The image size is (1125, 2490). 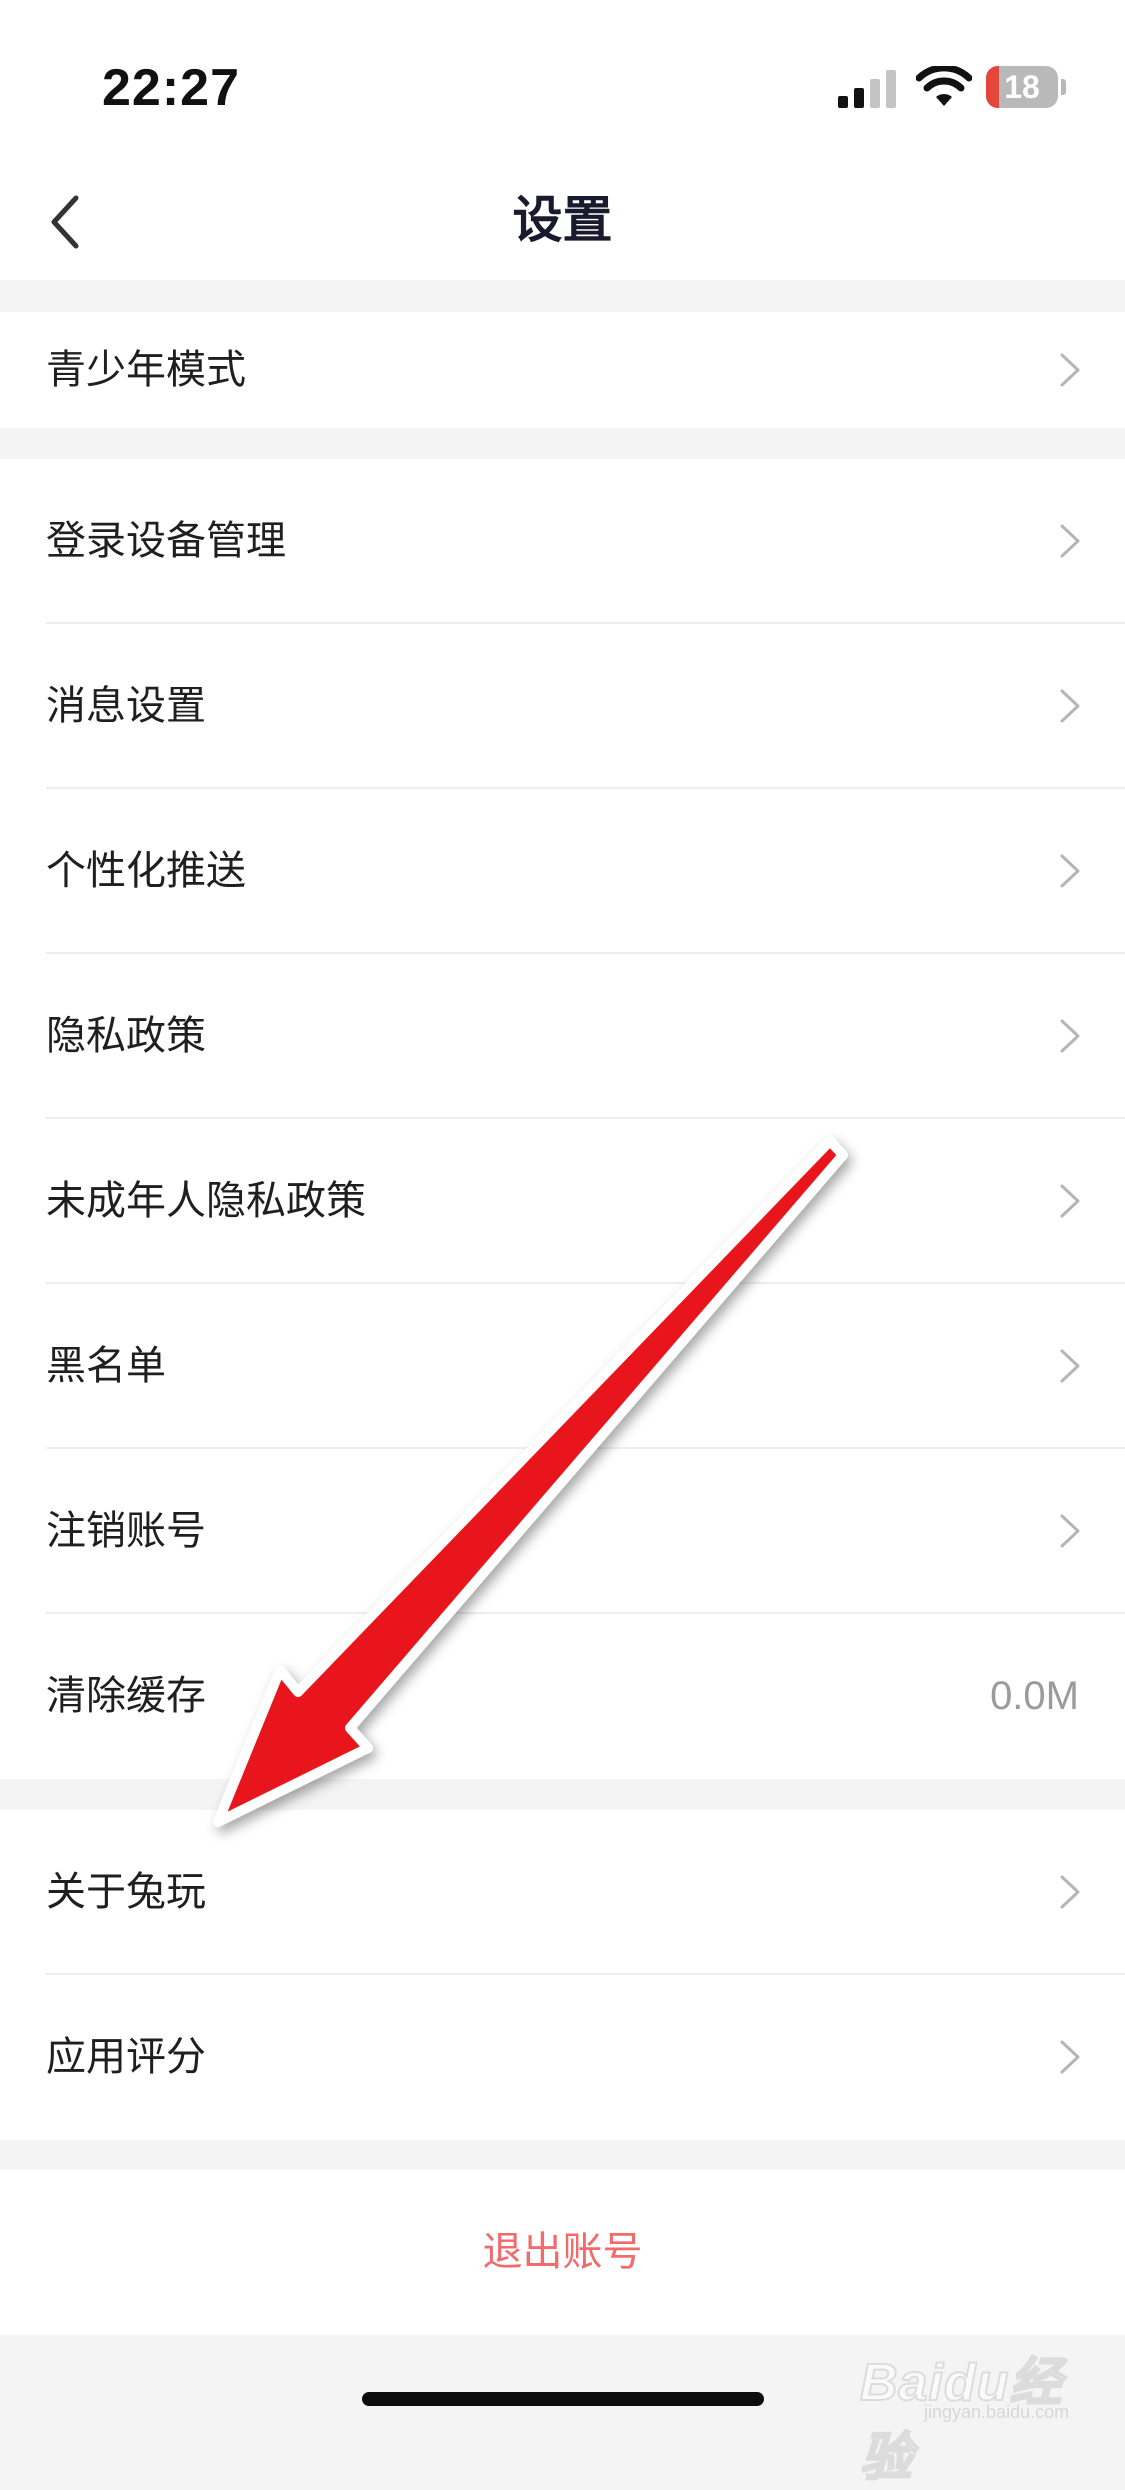 I want to click on status-bar: 22:27 18, so click(x=562, y=80).